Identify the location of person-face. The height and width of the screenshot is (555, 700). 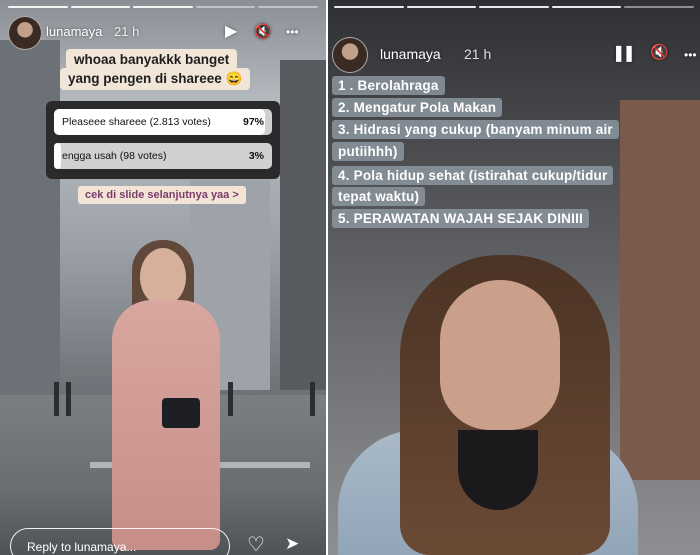
(163, 277).